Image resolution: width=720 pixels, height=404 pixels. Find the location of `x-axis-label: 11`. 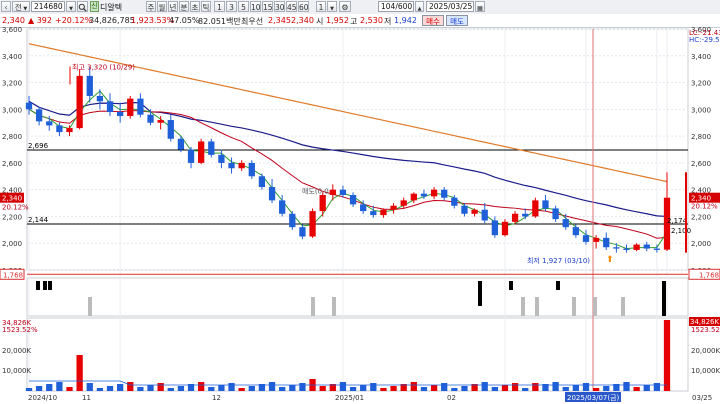

x-axis-label: 11 is located at coordinates (86, 398).